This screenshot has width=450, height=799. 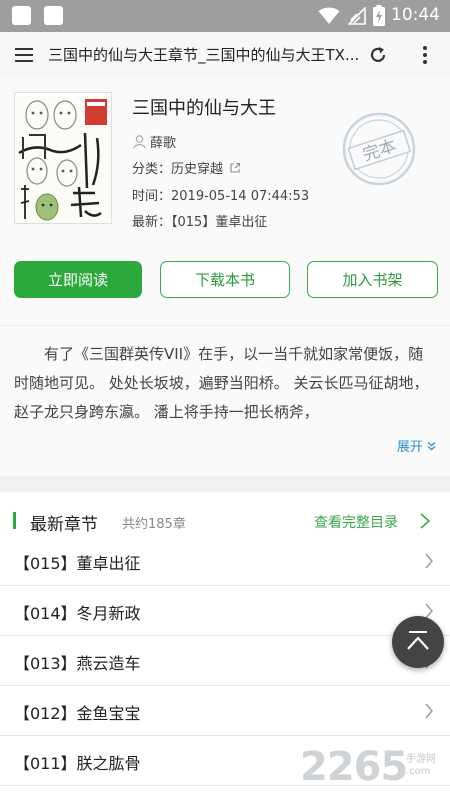 I want to click on menu-icon, so click(x=24, y=55).